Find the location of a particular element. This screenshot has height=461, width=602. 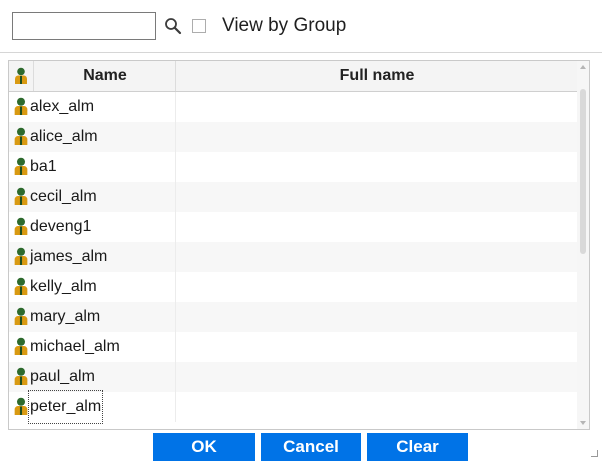

table-row: alice_alm is located at coordinates (293, 137).